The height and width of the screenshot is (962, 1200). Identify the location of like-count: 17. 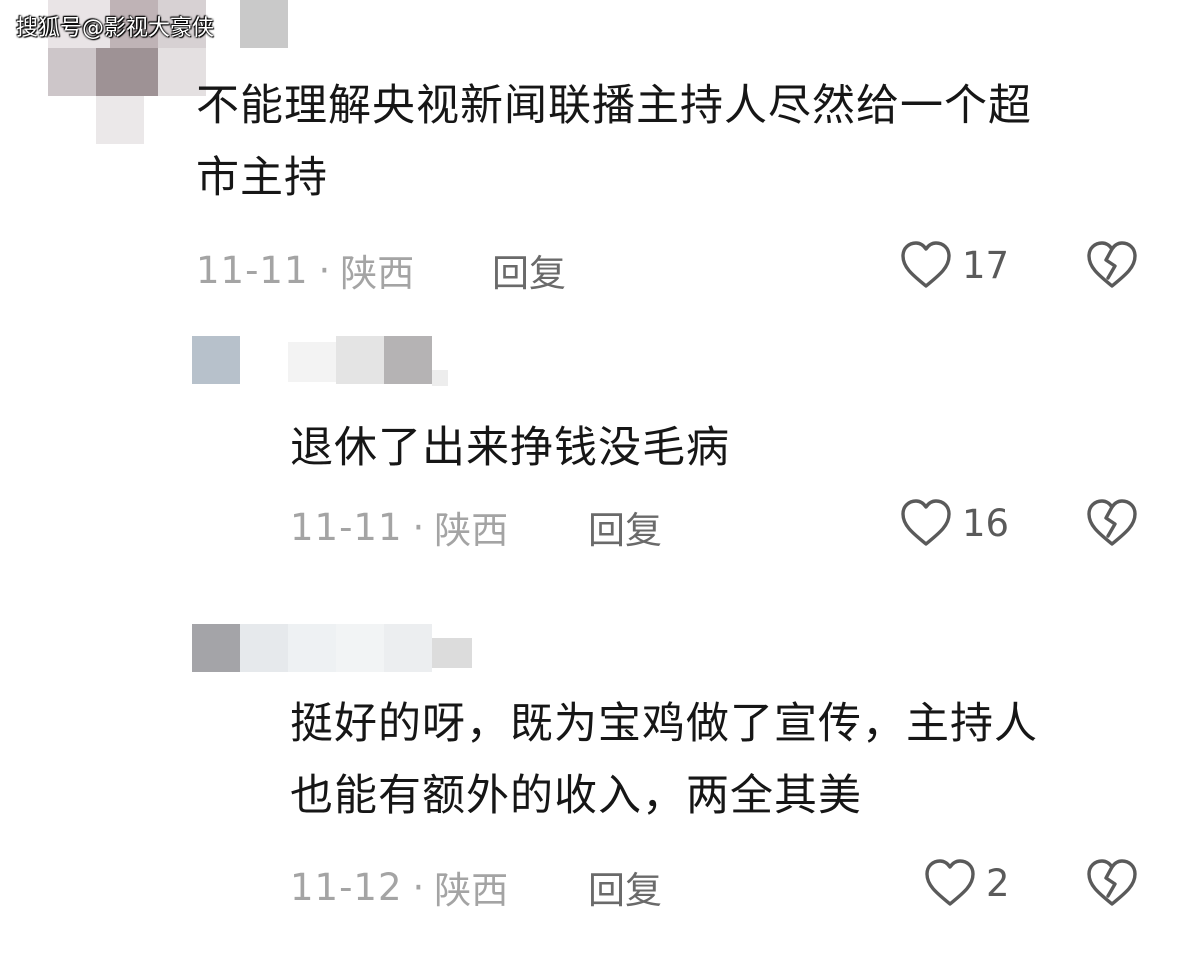
(986, 265).